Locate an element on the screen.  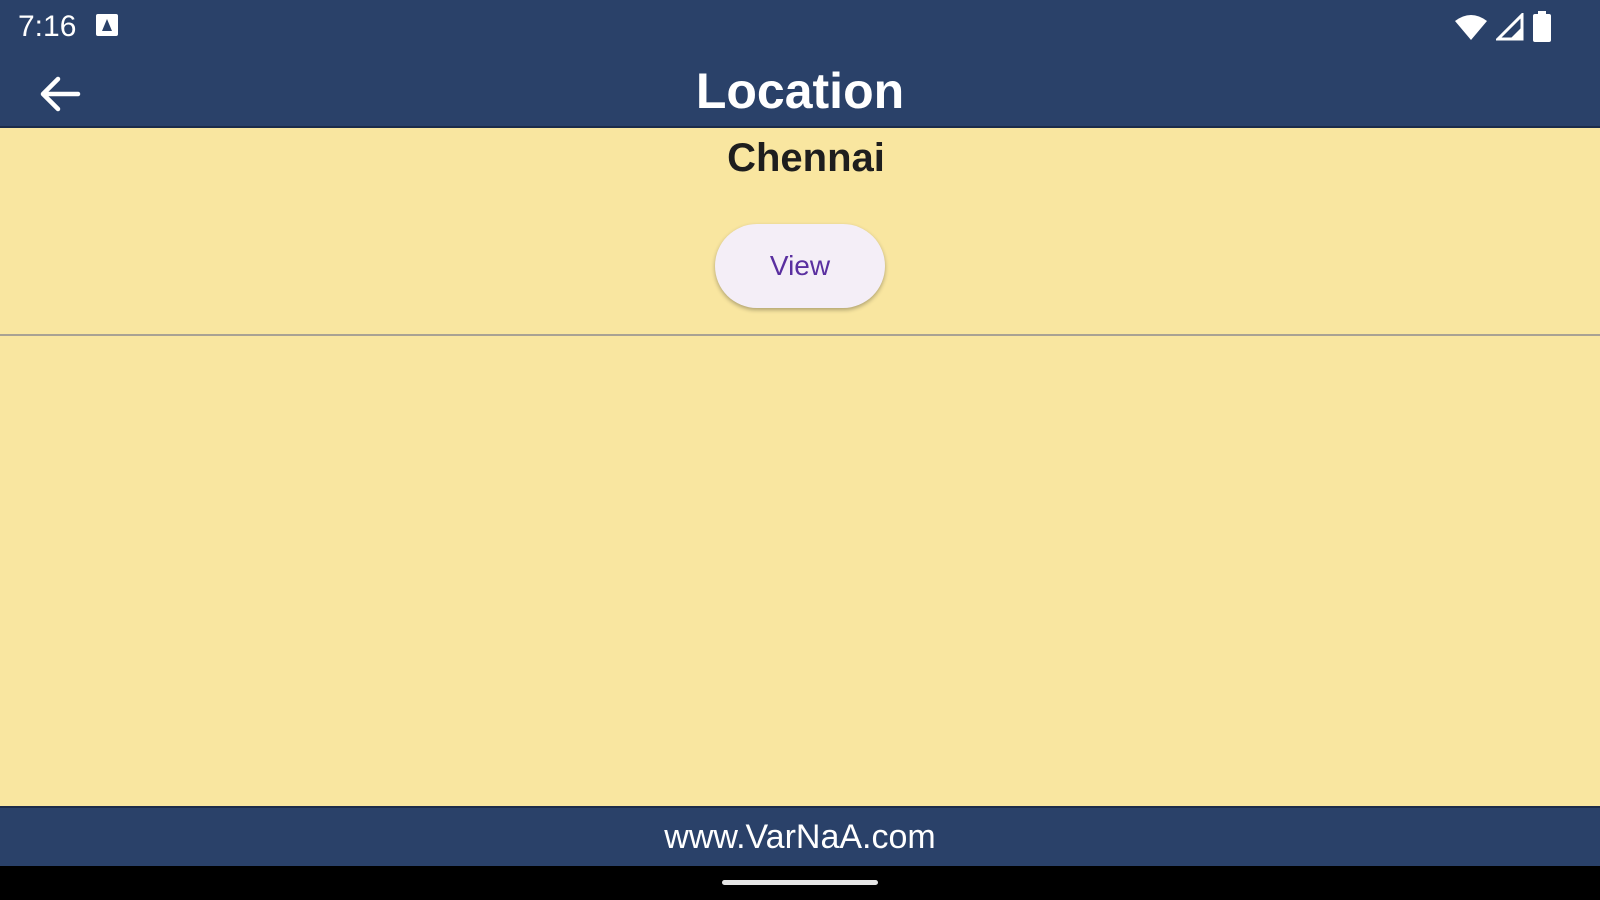
app-bar: Location is located at coordinates (800, 92).